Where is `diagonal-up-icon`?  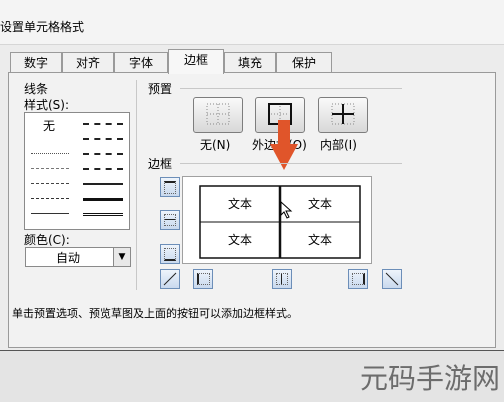 diagonal-up-icon is located at coordinates (170, 279).